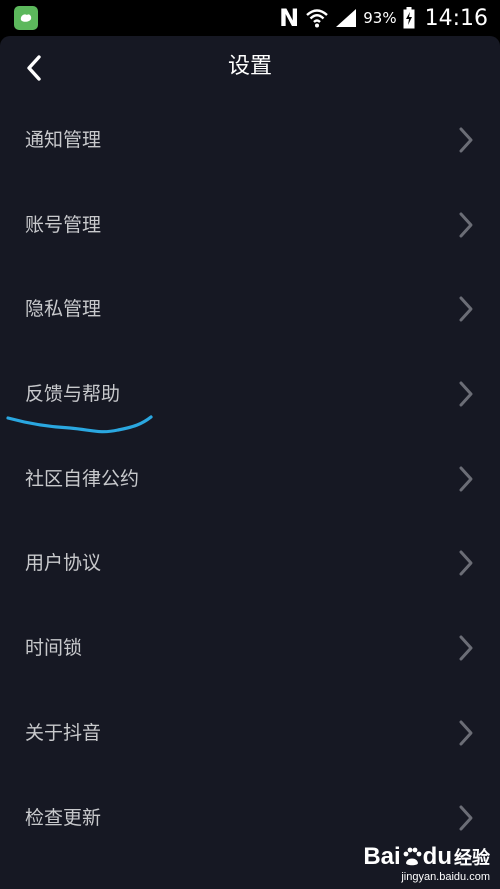 Image resolution: width=500 pixels, height=889 pixels. Describe the element at coordinates (250, 225) in the screenshot. I see `menu-item-account-management: 账号管理` at that location.